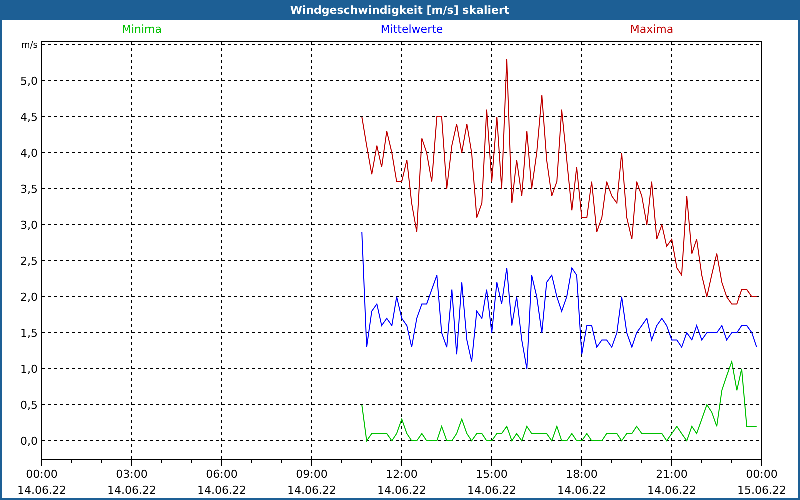 Image resolution: width=800 pixels, height=500 pixels. What do you see at coordinates (142, 29) in the screenshot?
I see `legend-label: Minima` at bounding box center [142, 29].